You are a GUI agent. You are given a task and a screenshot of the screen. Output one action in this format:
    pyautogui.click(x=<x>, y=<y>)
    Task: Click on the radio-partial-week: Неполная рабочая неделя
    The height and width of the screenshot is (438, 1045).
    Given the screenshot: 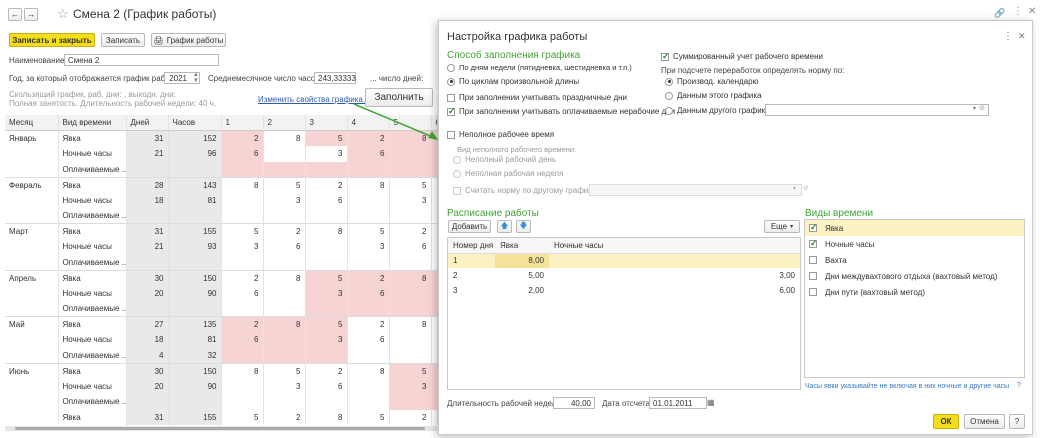 What is the action you would take?
    pyautogui.click(x=508, y=173)
    